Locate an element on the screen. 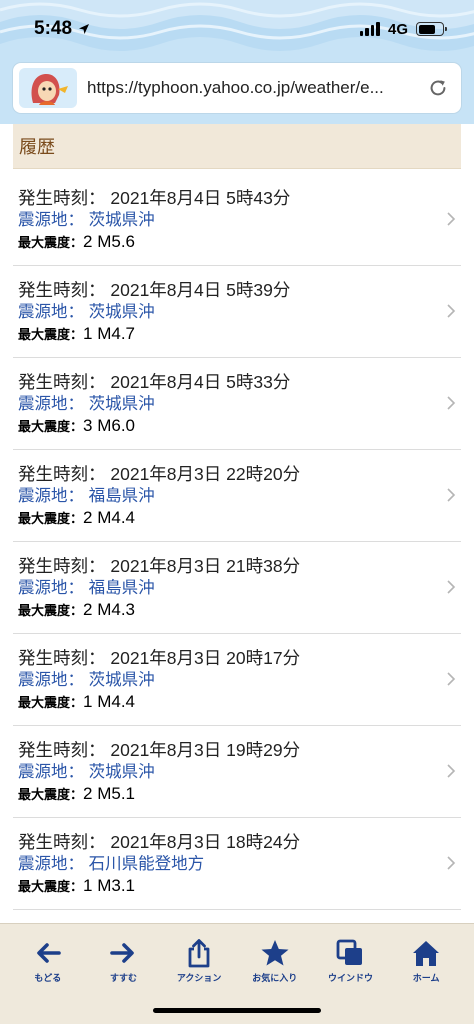  toolbar-share-button: アクション is located at coordinates (199, 961).